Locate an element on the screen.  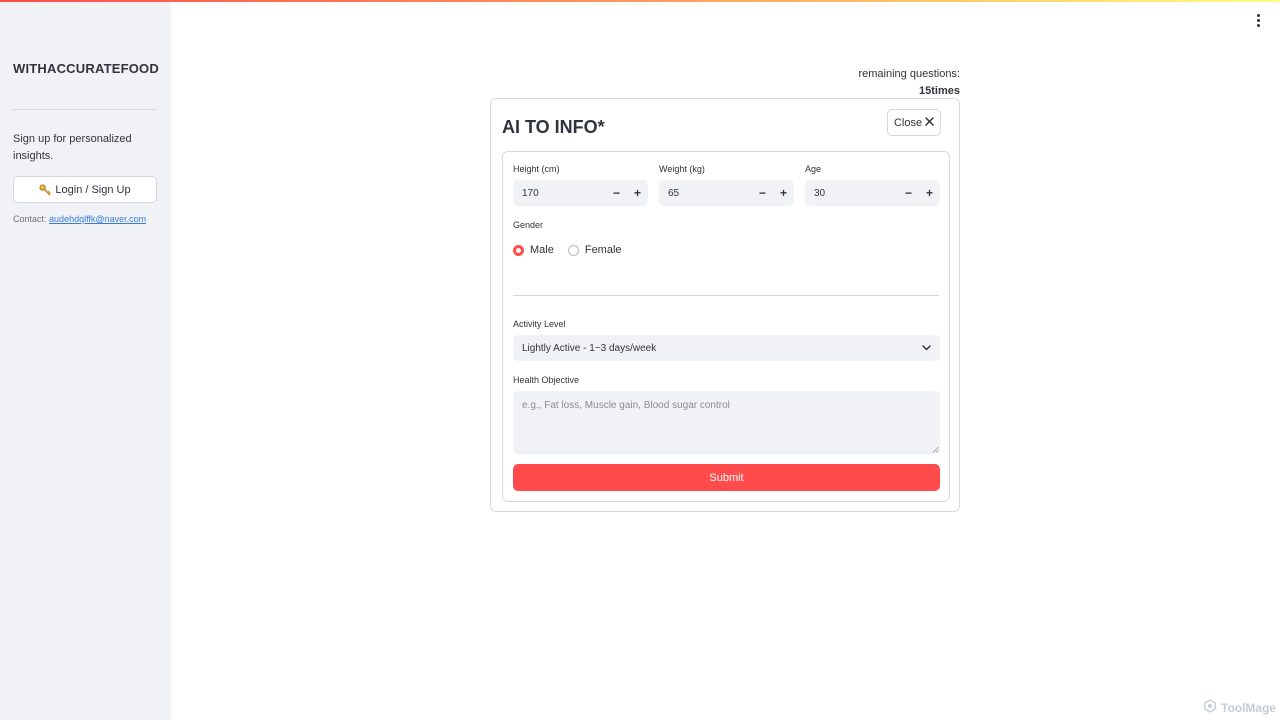
toolmage-logo-icon is located at coordinates (1210, 707).